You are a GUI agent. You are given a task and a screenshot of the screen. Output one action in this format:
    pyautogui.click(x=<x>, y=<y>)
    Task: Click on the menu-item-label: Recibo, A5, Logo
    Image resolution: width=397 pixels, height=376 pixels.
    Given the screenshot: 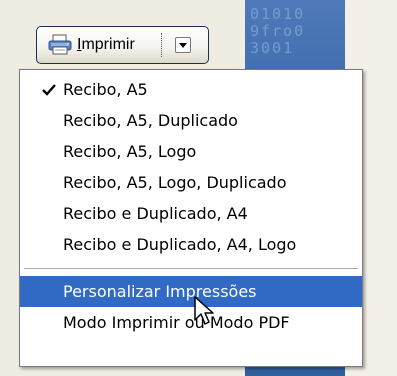 What is the action you would take?
    pyautogui.click(x=130, y=151)
    